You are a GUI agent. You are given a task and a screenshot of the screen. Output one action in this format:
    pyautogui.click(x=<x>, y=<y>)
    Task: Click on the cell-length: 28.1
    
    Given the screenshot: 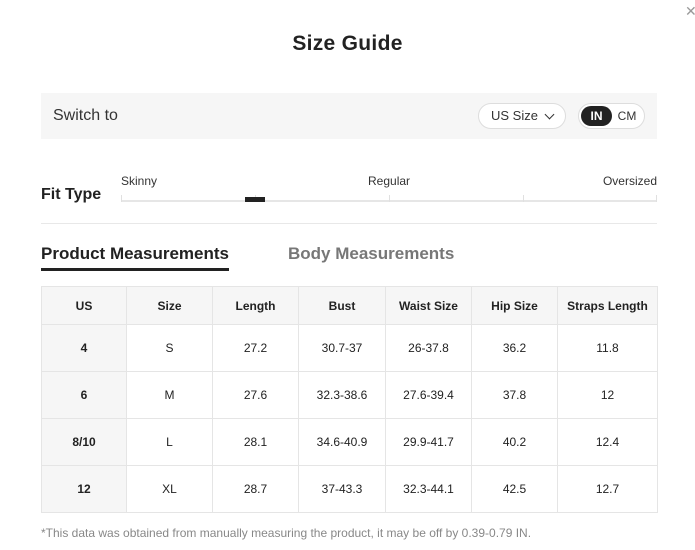 What is the action you would take?
    pyautogui.click(x=255, y=442)
    